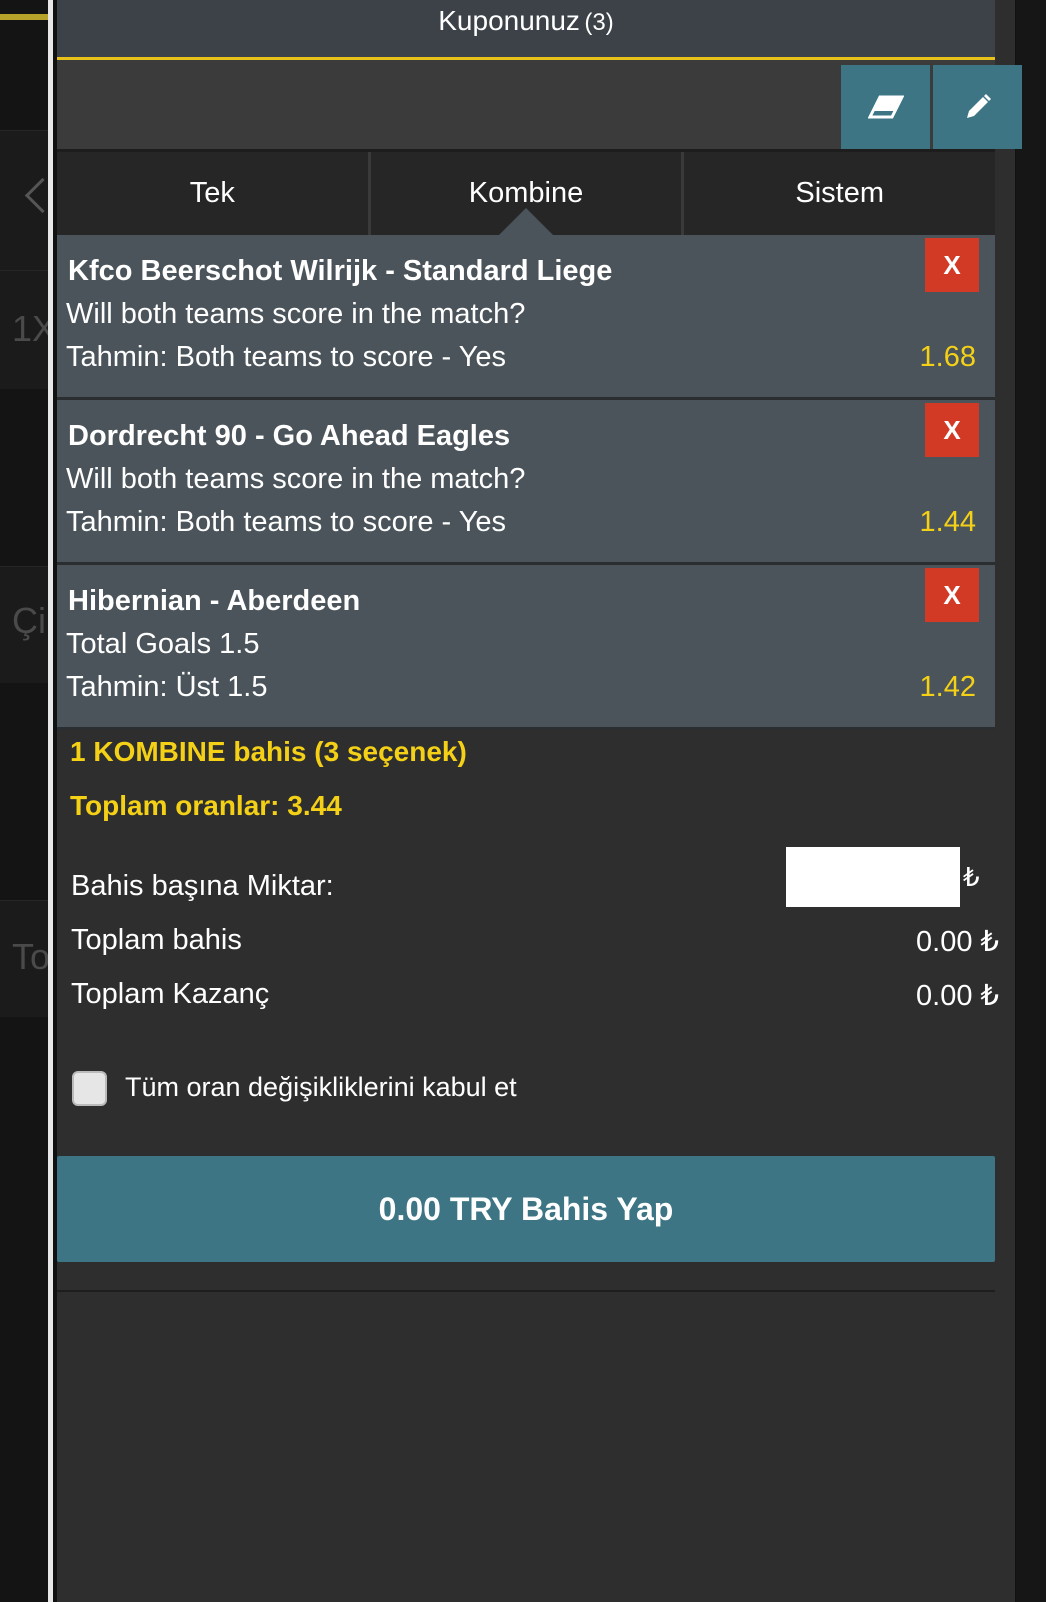 The height and width of the screenshot is (1602, 1046). I want to click on bet-slip-toolbar, so click(539, 104).